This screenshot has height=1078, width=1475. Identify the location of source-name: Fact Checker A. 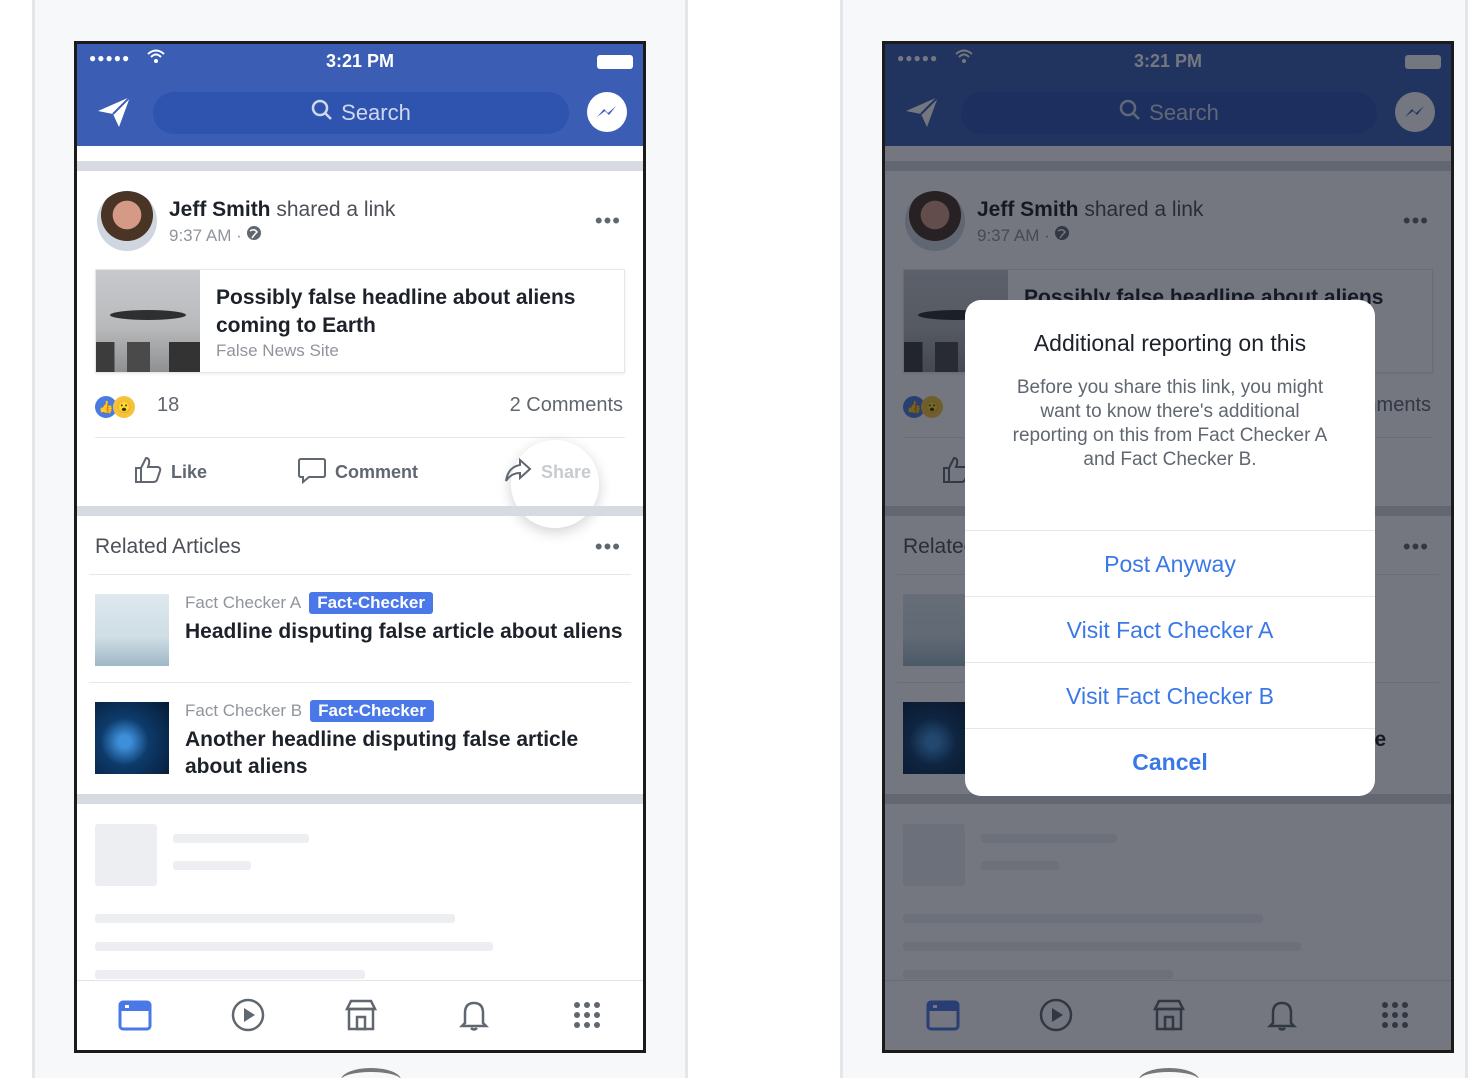
(243, 602).